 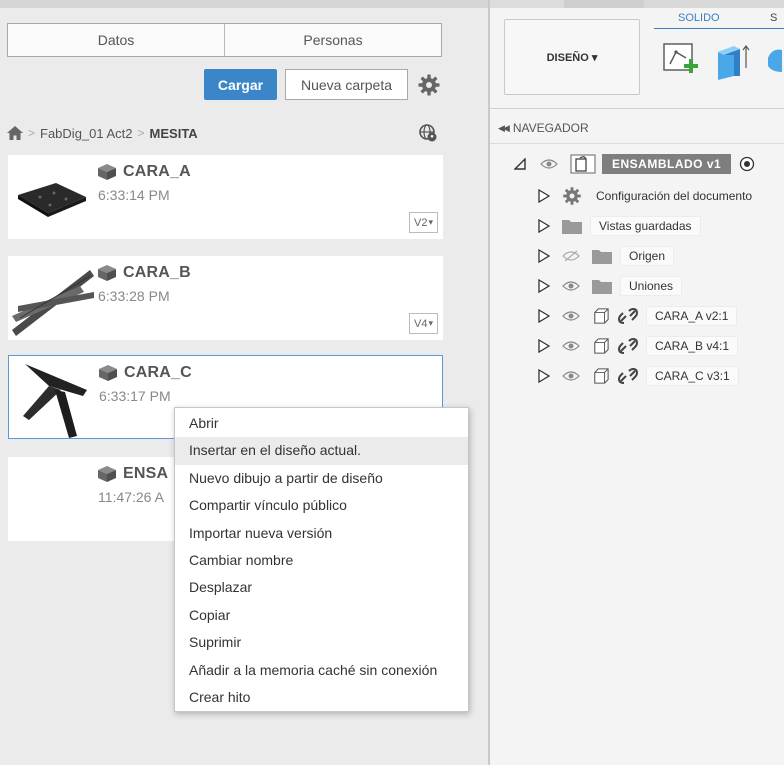 What do you see at coordinates (146, 473) in the screenshot?
I see `file-name: ENSA` at bounding box center [146, 473].